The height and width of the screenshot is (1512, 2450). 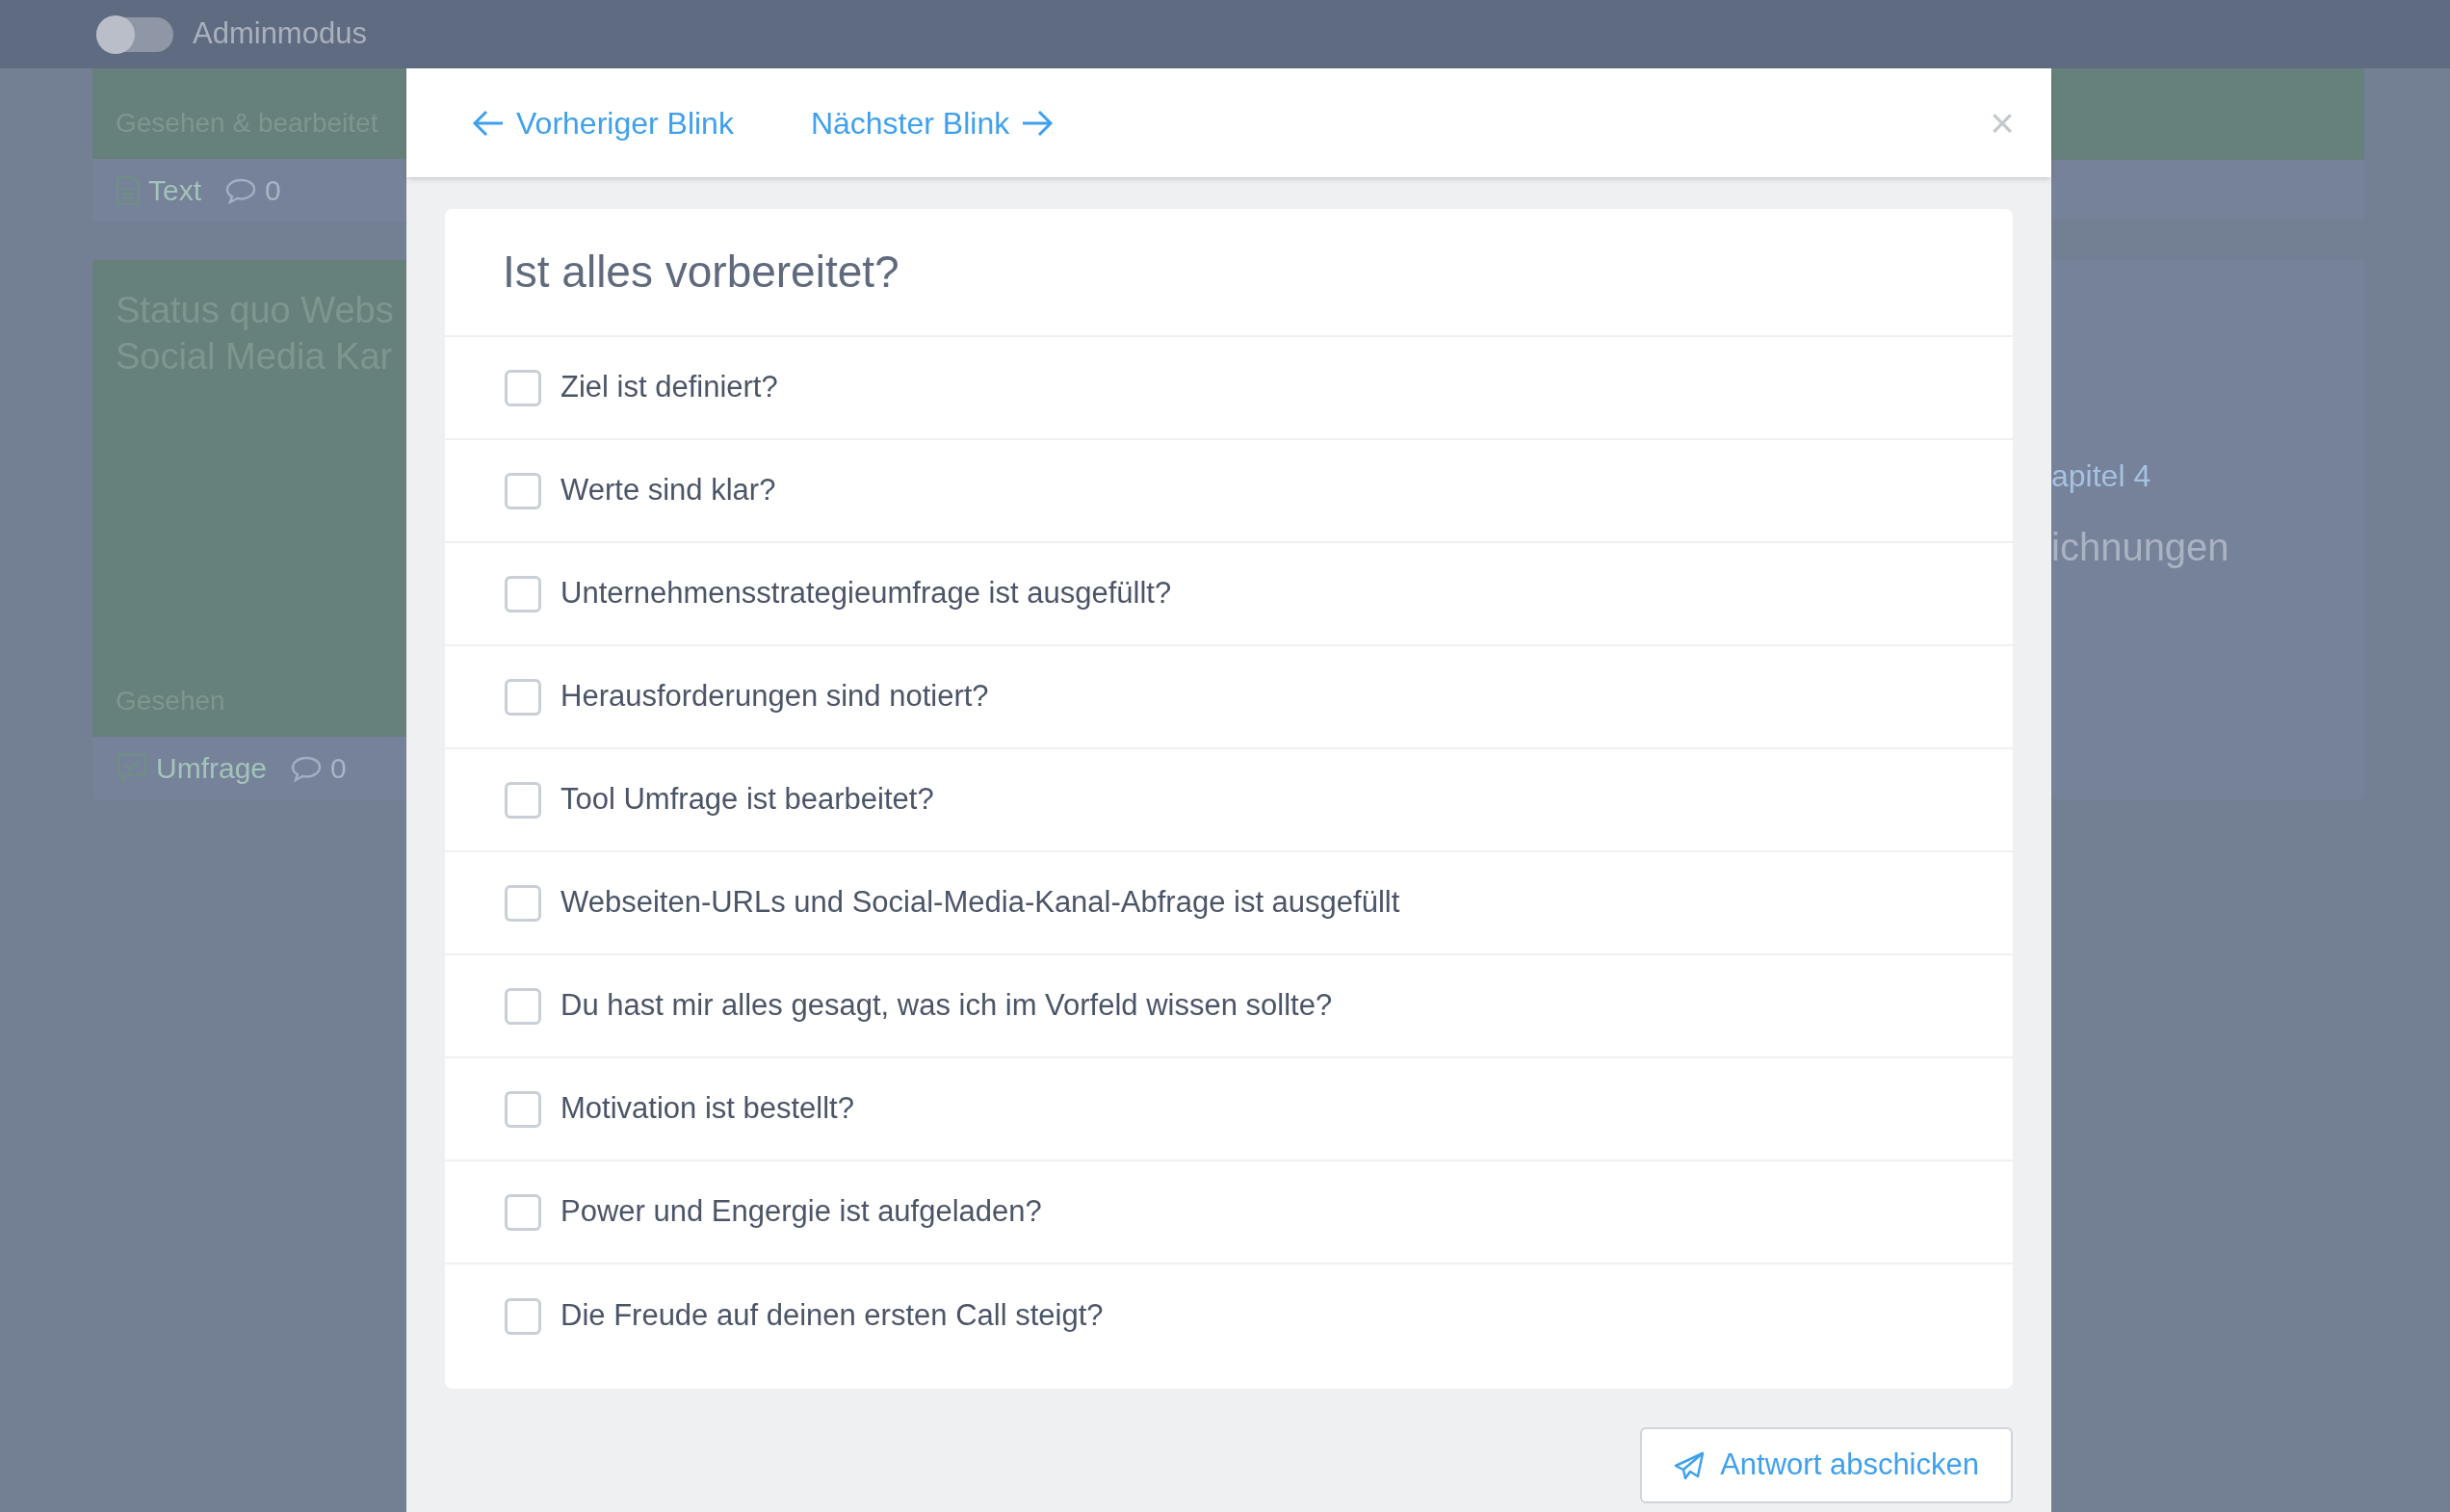 I want to click on card-type-label: Umfrage, so click(x=212, y=768).